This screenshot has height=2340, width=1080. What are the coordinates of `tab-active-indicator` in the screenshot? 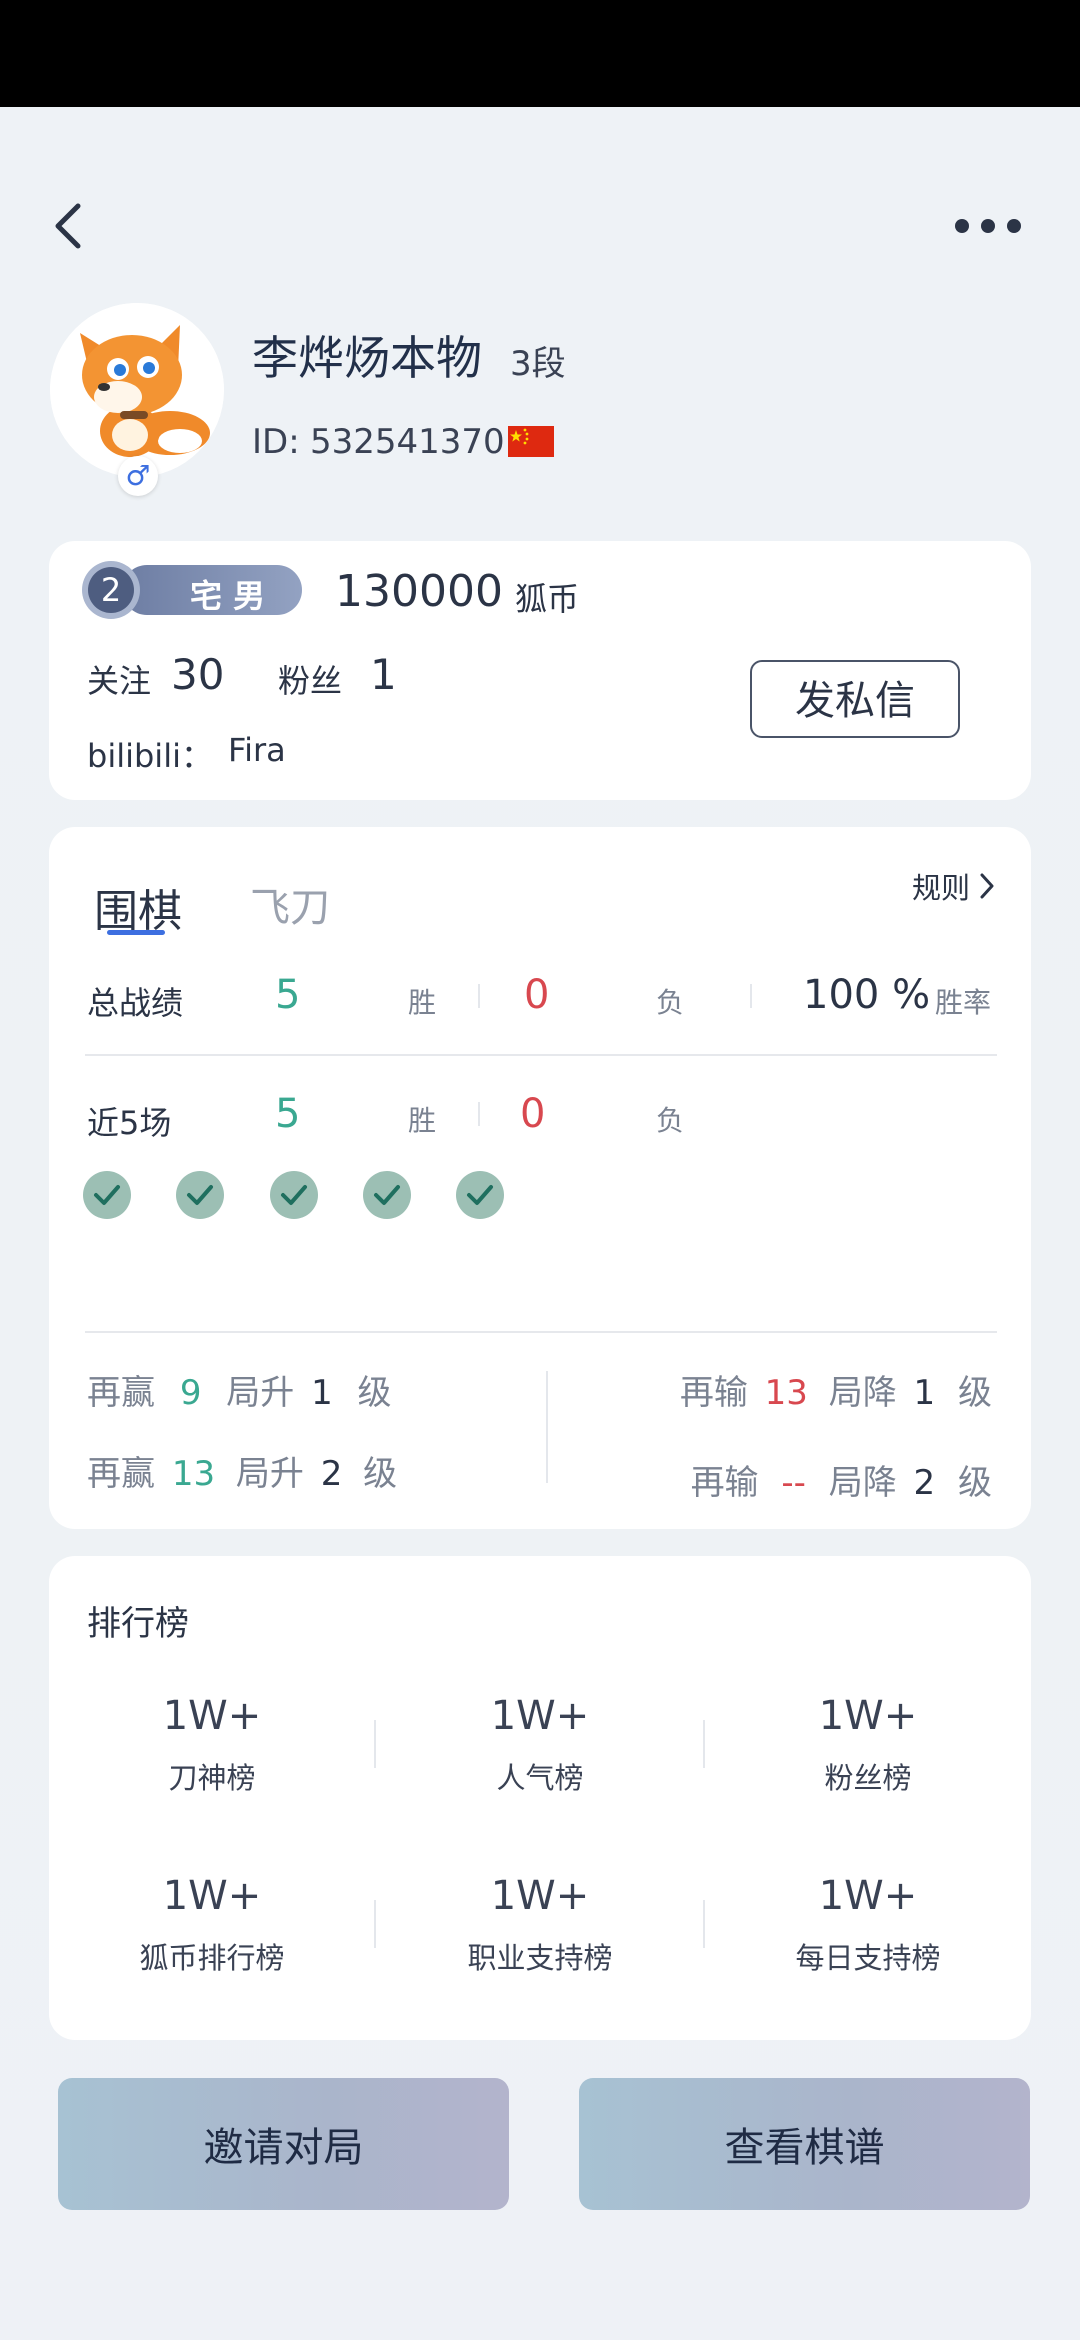 It's located at (136, 932).